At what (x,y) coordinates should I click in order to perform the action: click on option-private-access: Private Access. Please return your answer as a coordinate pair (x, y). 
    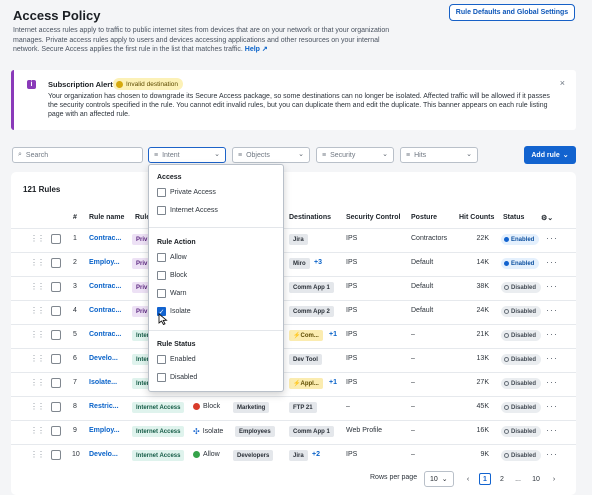
    Looking at the image, I should click on (186, 192).